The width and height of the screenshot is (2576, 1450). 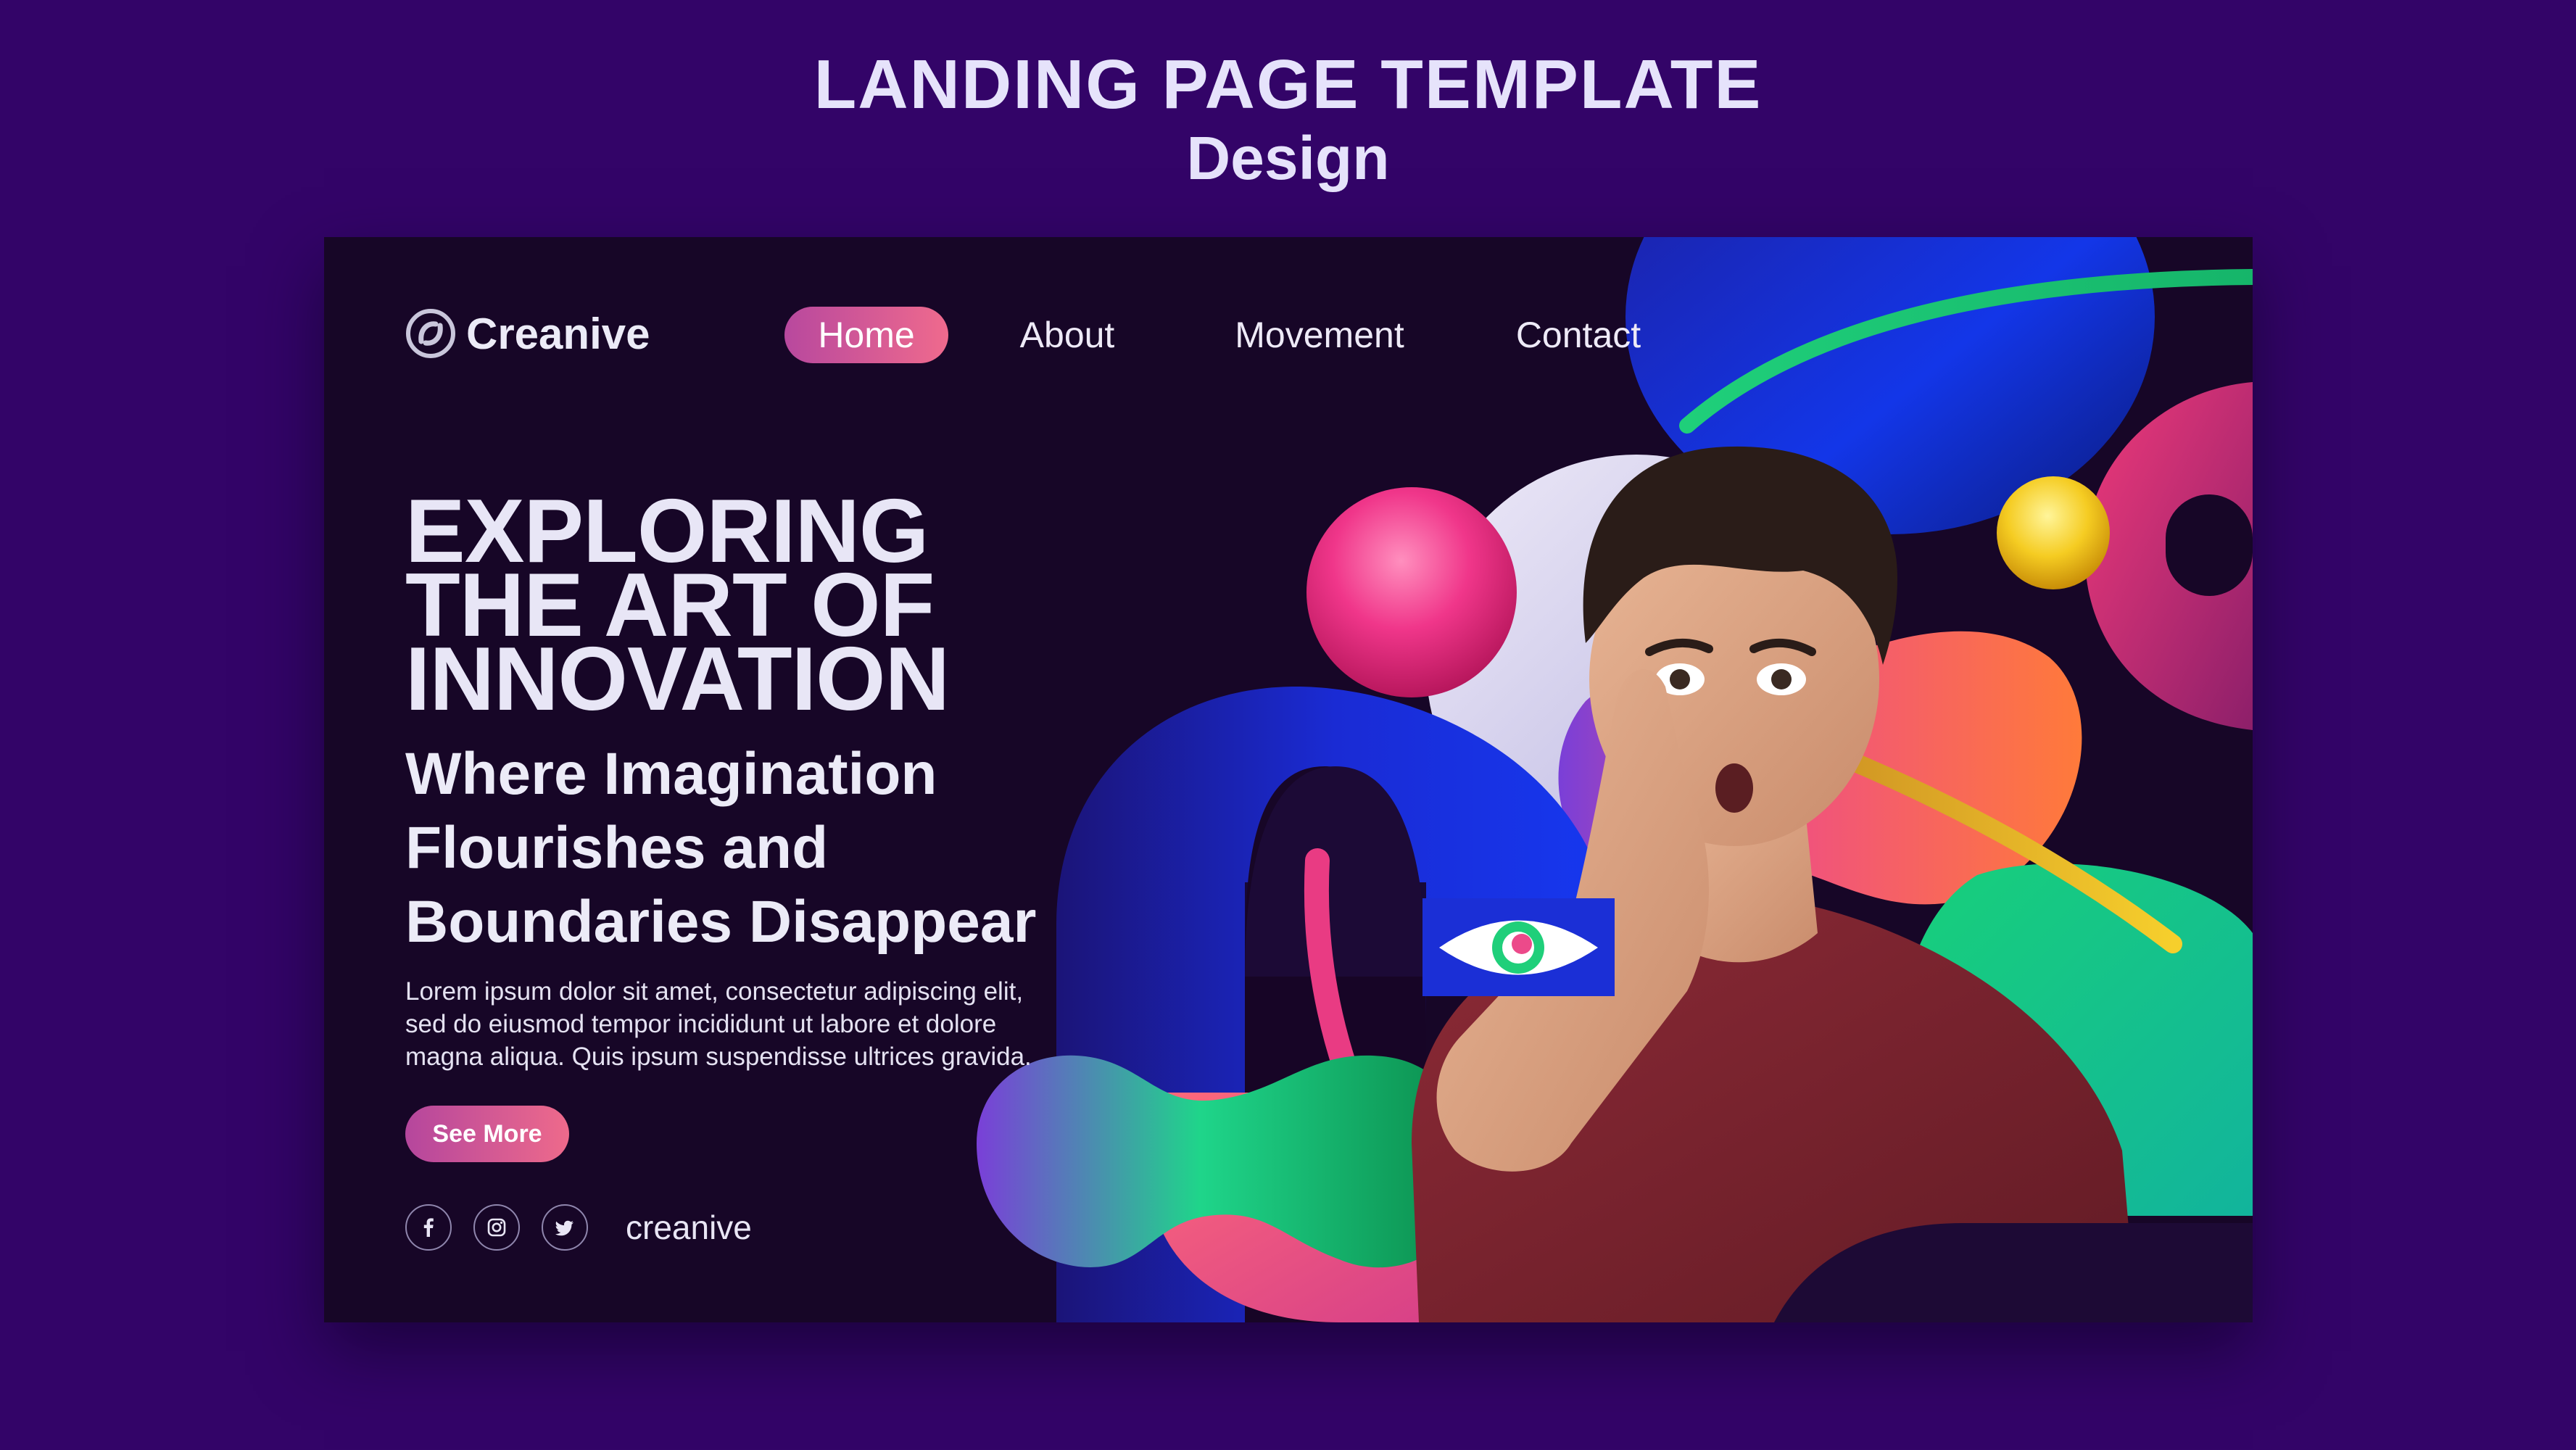 I want to click on brand-name: Creanive, so click(x=558, y=334).